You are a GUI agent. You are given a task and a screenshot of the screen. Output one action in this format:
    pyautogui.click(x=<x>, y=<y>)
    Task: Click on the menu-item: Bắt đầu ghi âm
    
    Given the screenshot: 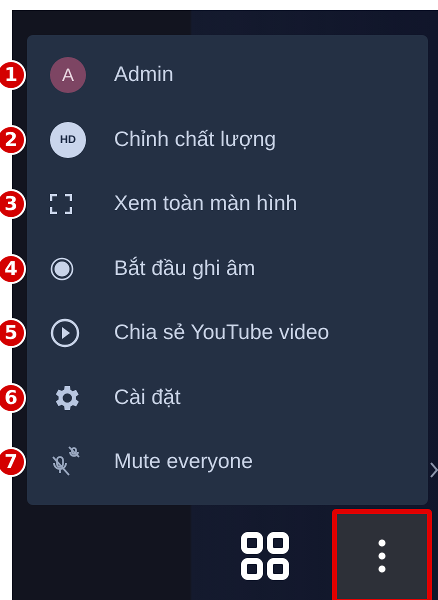 What is the action you would take?
    pyautogui.click(x=227, y=268)
    